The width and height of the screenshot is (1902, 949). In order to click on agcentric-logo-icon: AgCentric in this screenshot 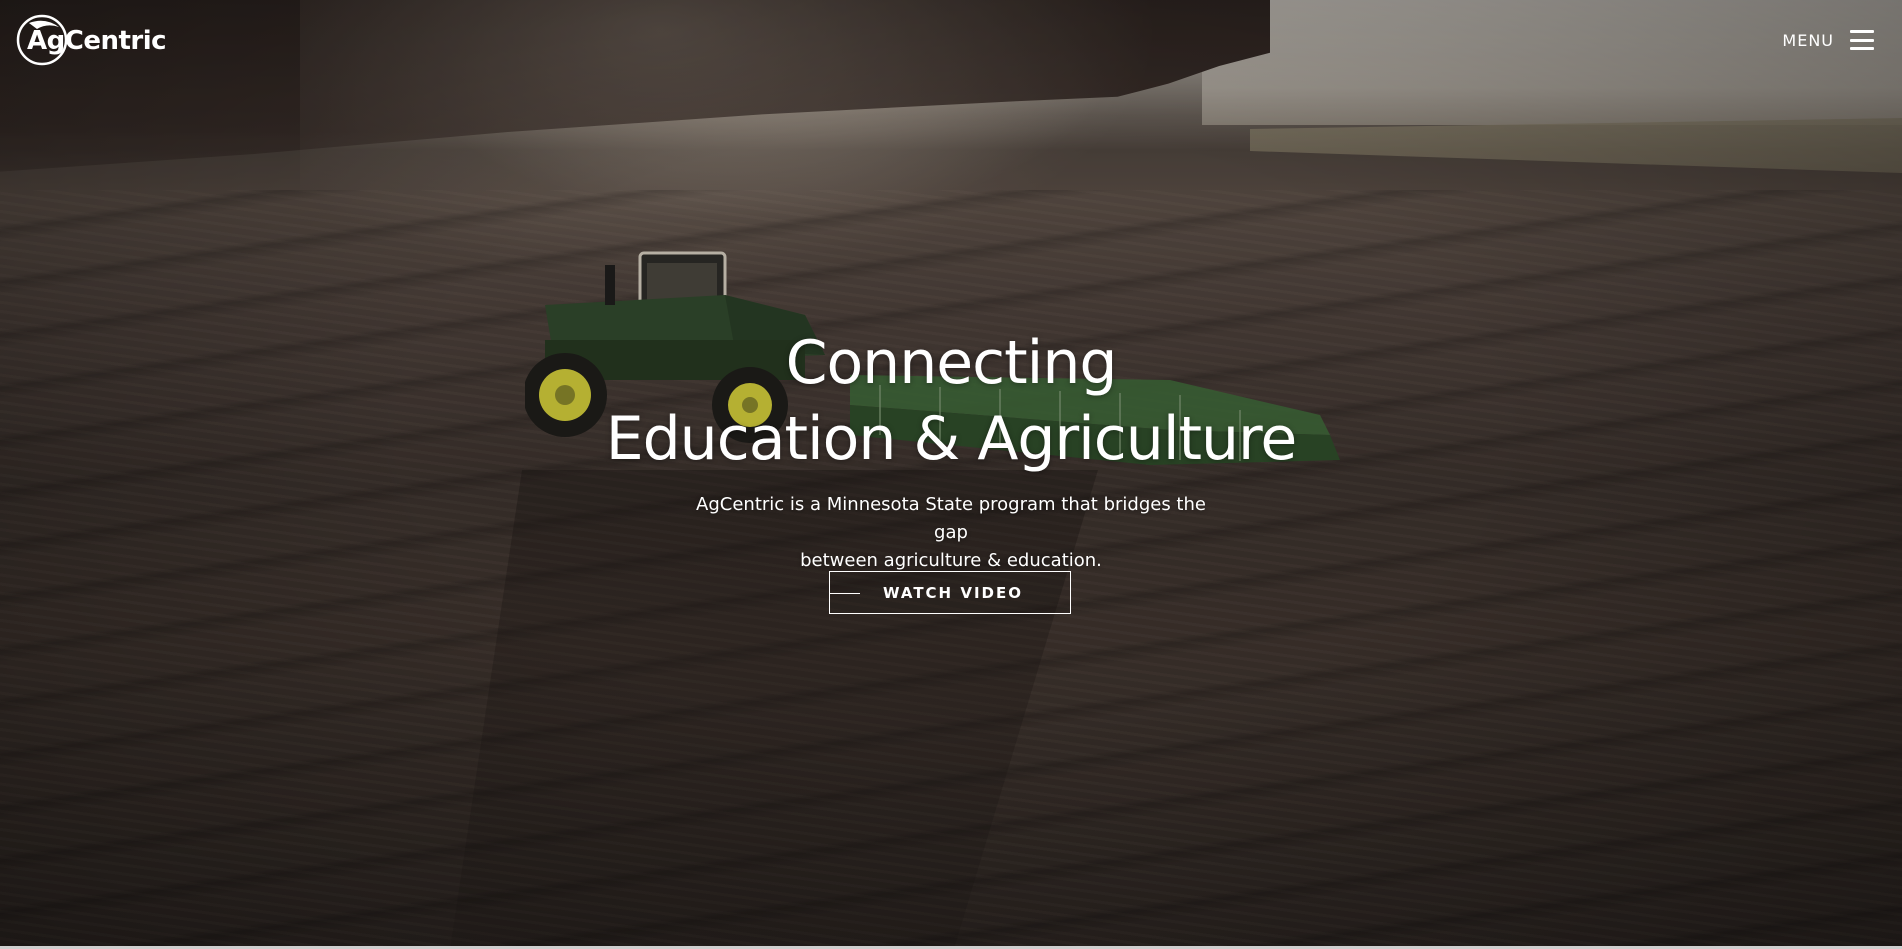, I will do `click(91, 40)`.